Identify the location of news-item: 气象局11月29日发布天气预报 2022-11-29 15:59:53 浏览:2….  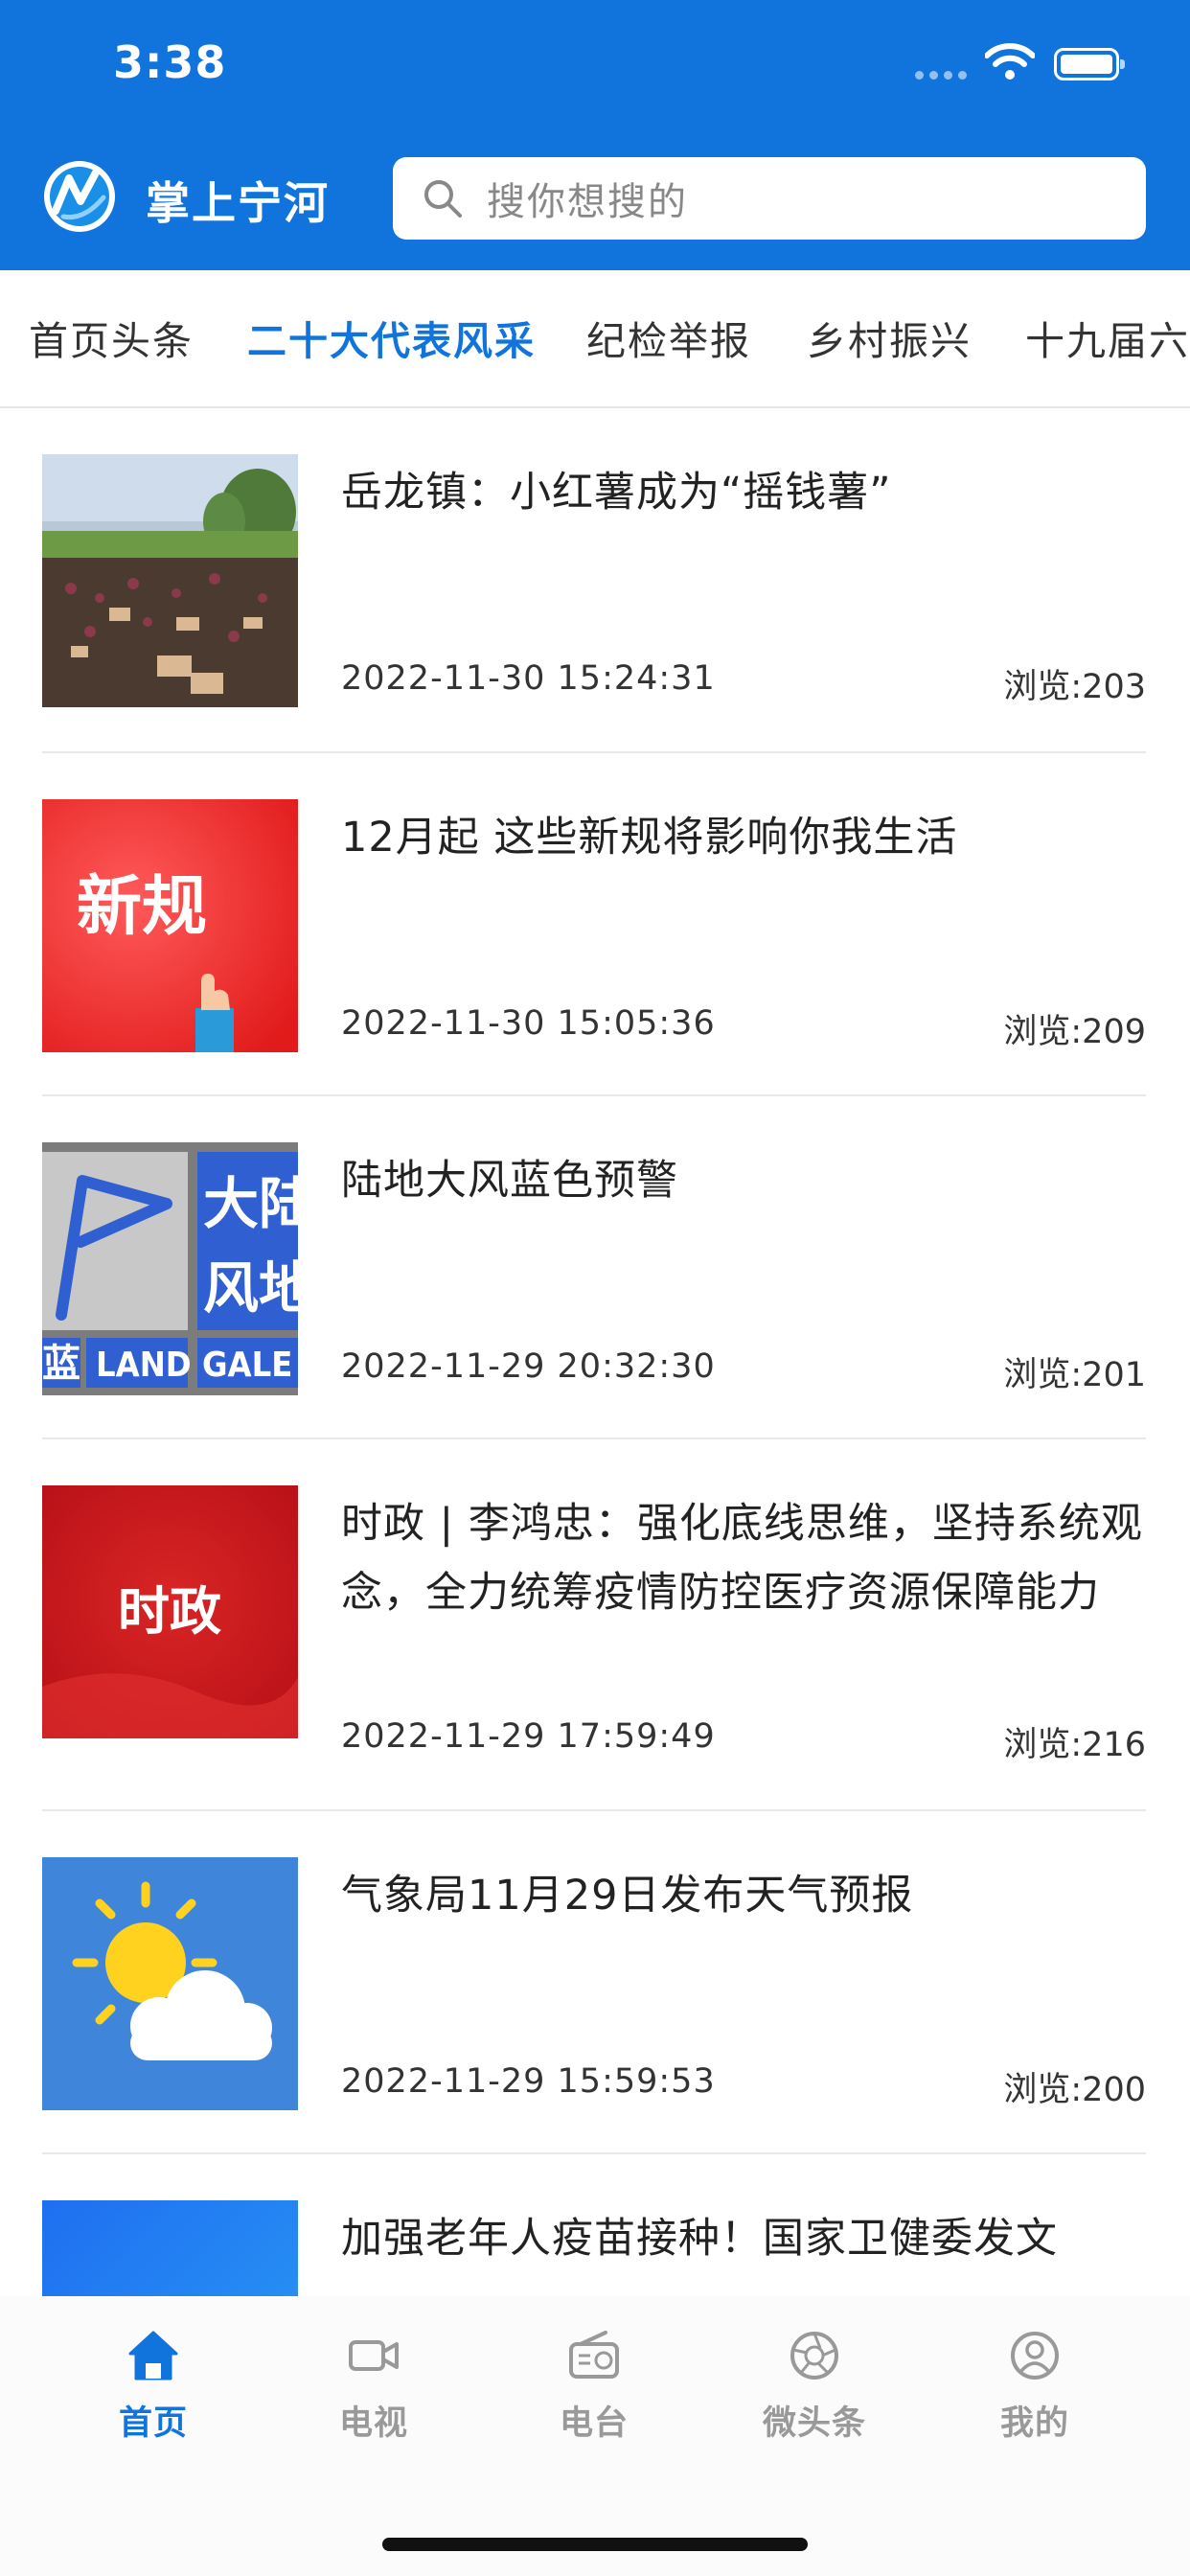
(594, 1982).